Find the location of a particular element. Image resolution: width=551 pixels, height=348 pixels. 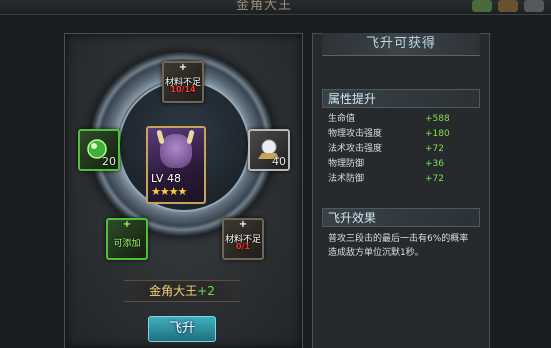

ascend-button: 飞升 is located at coordinates (182, 329).